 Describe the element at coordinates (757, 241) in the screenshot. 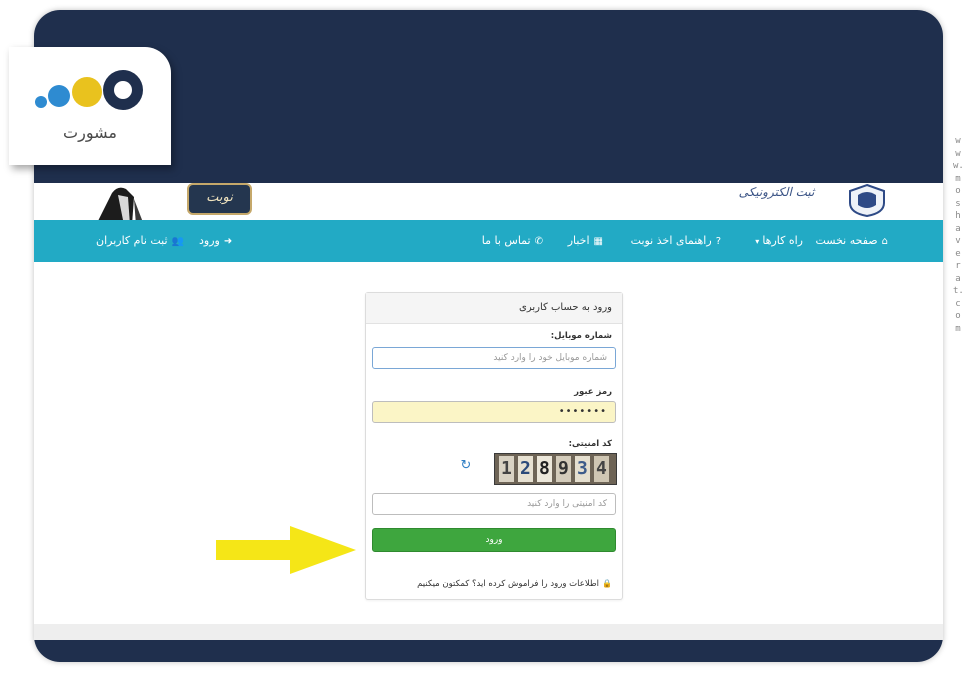

I see `caret-down-icon: ▾` at that location.